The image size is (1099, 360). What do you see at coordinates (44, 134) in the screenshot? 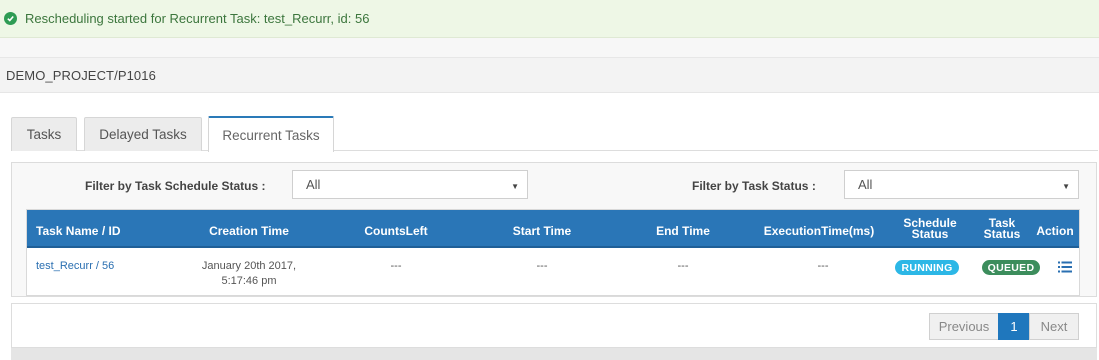
I see `tab-tasks: Tasks` at bounding box center [44, 134].